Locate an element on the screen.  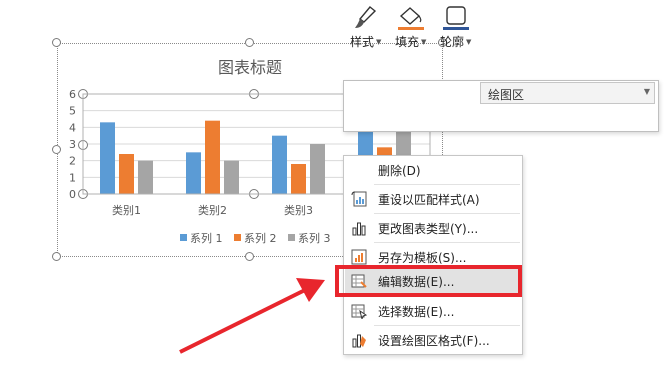
annotation-arrow is located at coordinates (252, 316).